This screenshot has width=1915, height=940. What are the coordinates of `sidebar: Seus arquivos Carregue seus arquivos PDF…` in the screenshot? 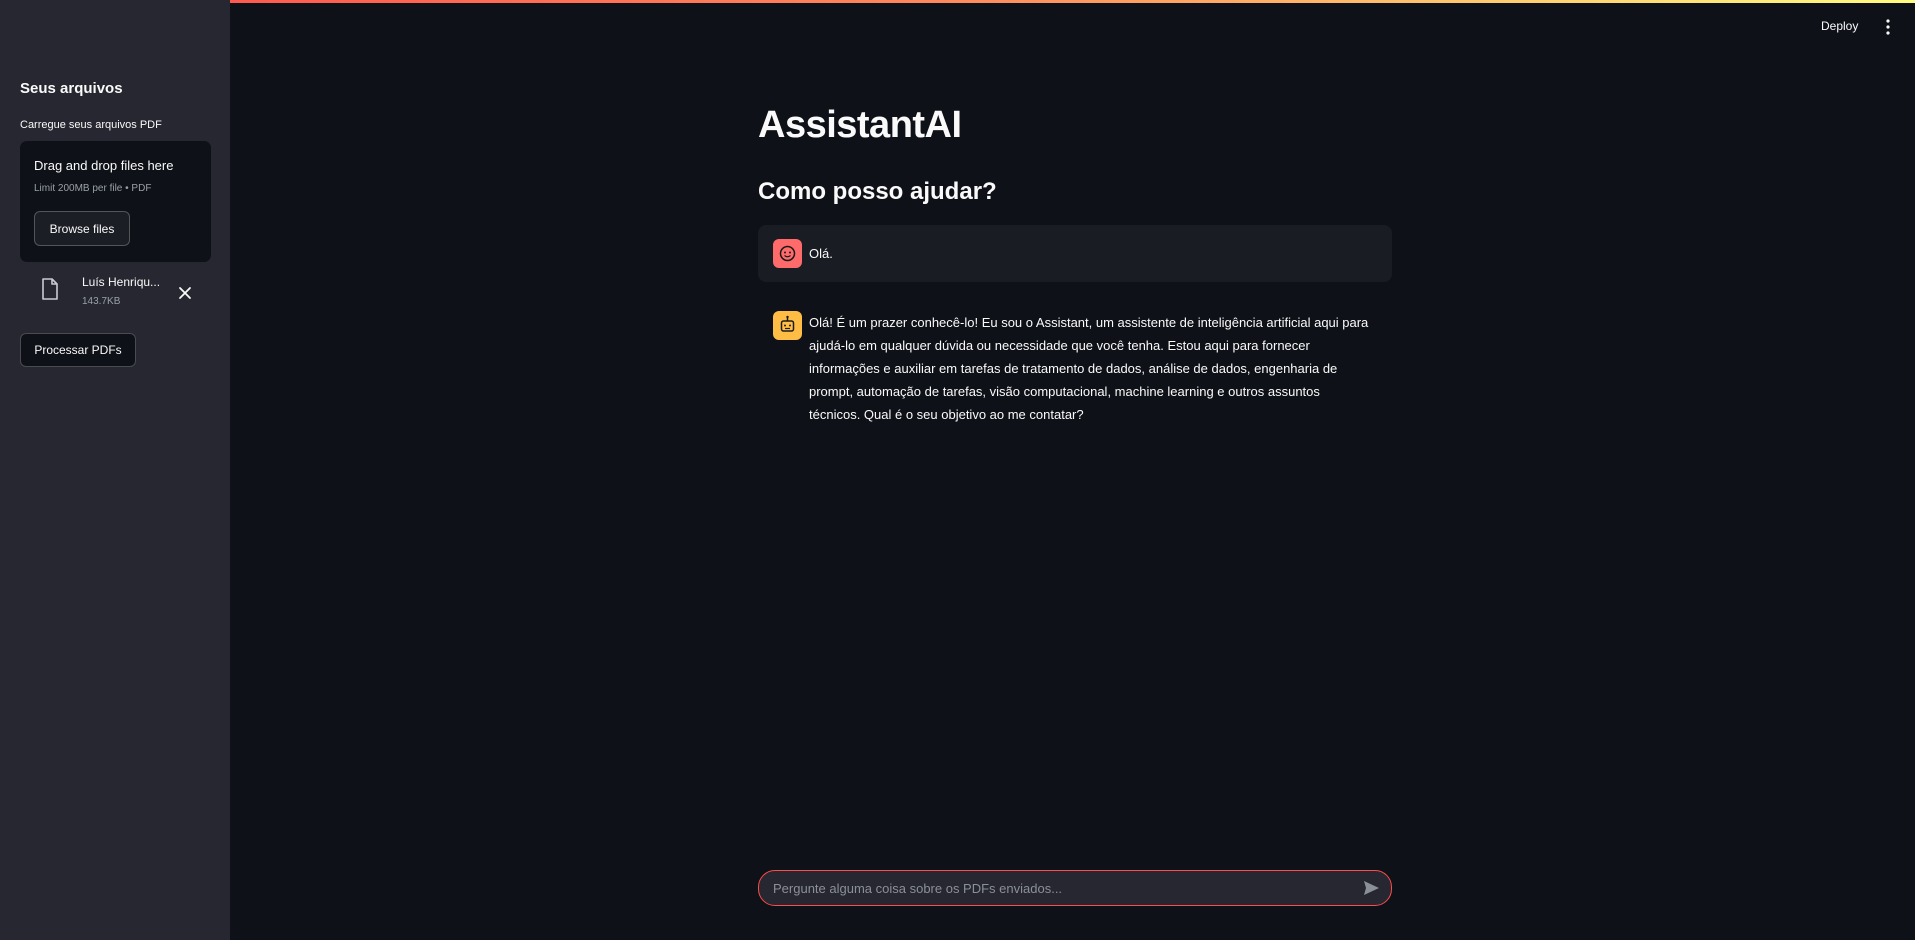 It's located at (115, 470).